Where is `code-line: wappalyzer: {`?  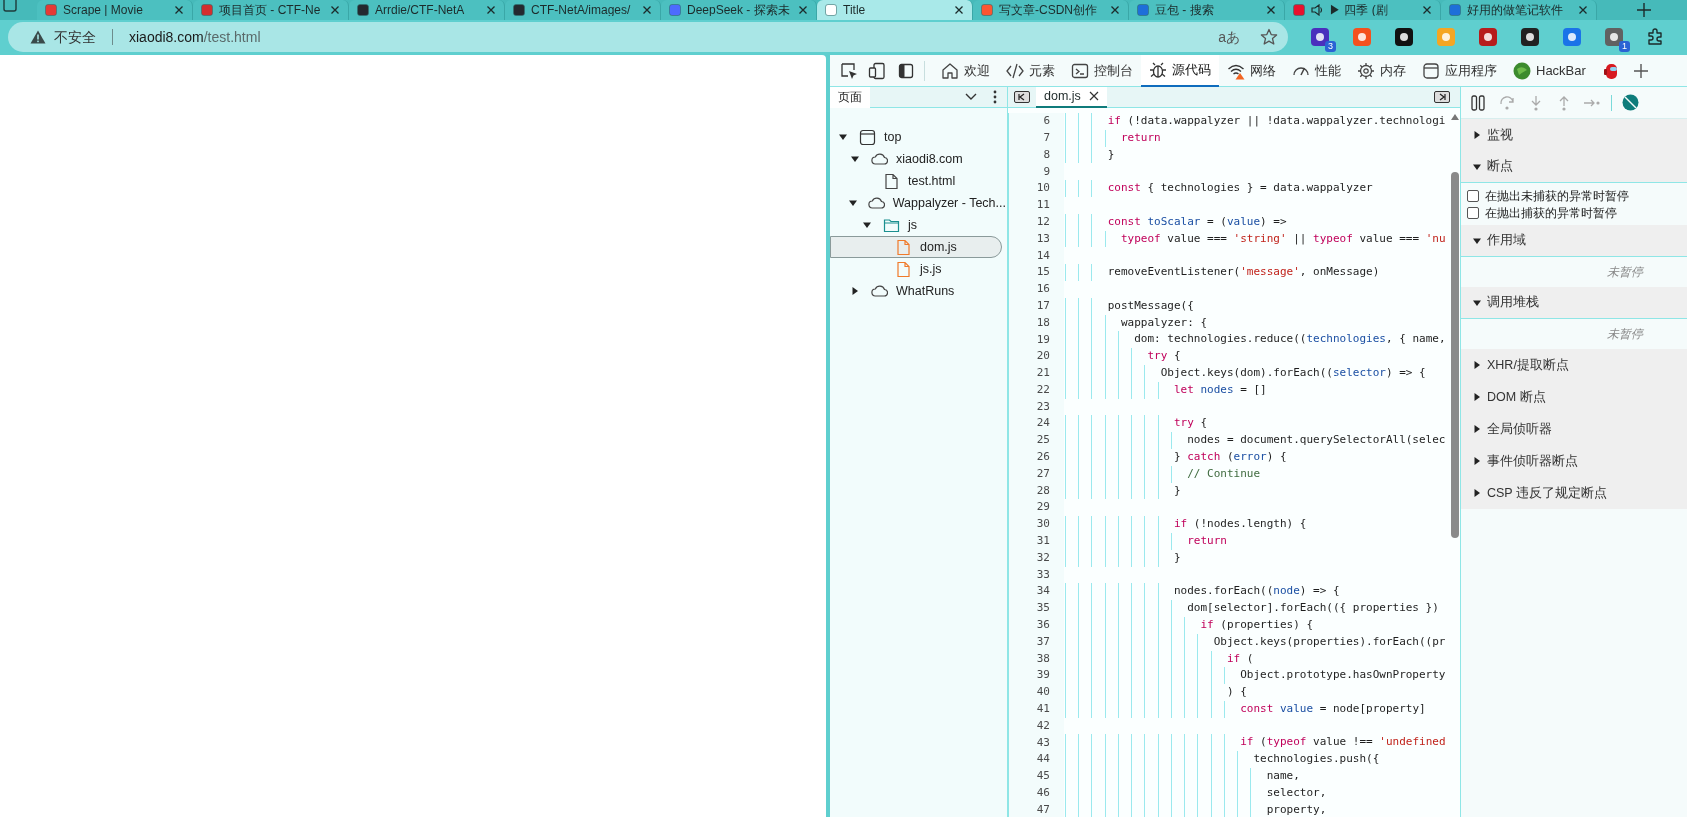 code-line: wappalyzer: { is located at coordinates (1163, 322).